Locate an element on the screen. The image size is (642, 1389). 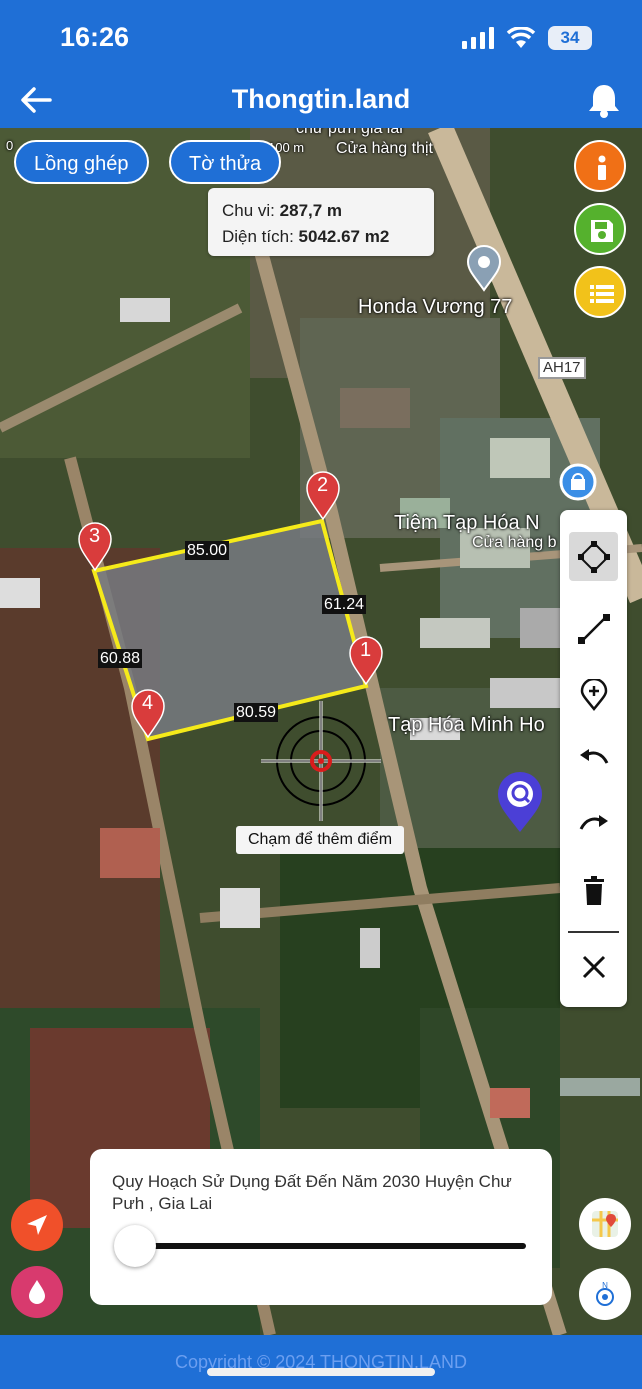
map-label-honda: Honda Vương 77 is located at coordinates (435, 307).